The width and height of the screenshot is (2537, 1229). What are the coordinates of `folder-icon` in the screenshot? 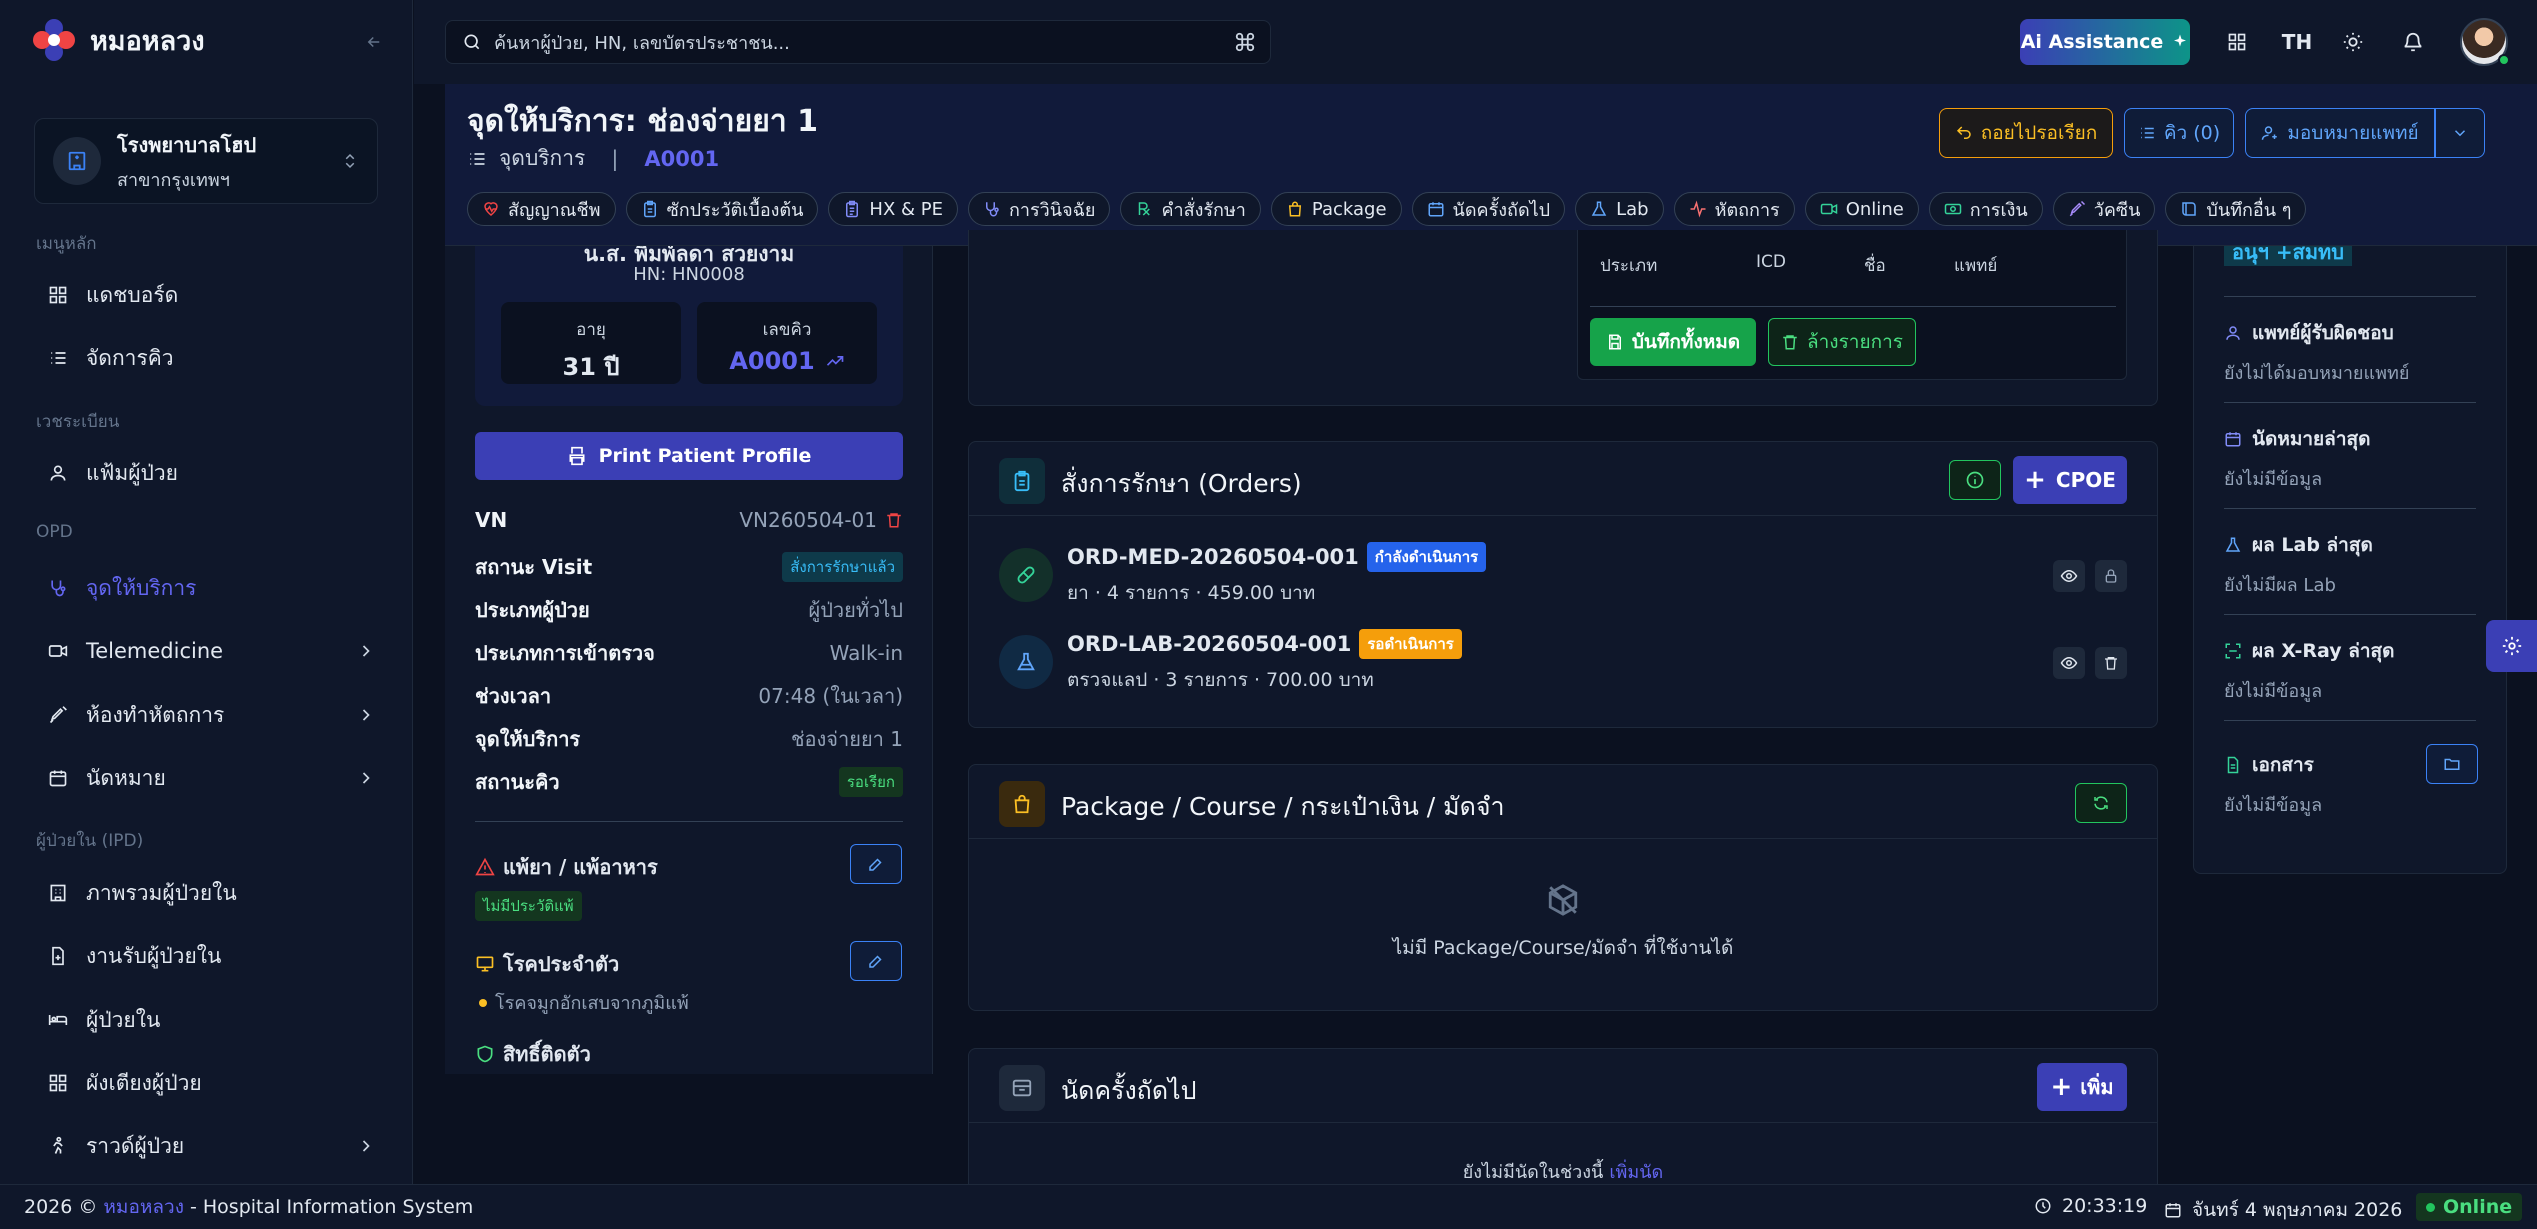 It's located at (2452, 764).